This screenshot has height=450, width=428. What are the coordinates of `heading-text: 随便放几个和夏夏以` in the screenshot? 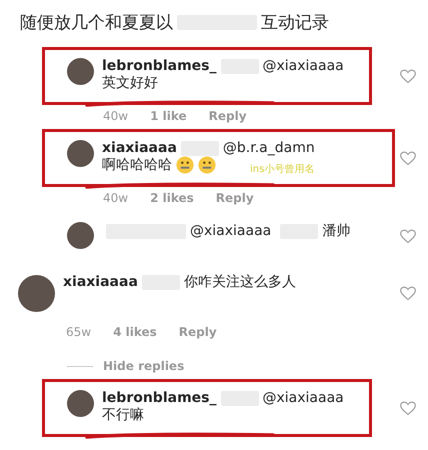 It's located at (96, 23).